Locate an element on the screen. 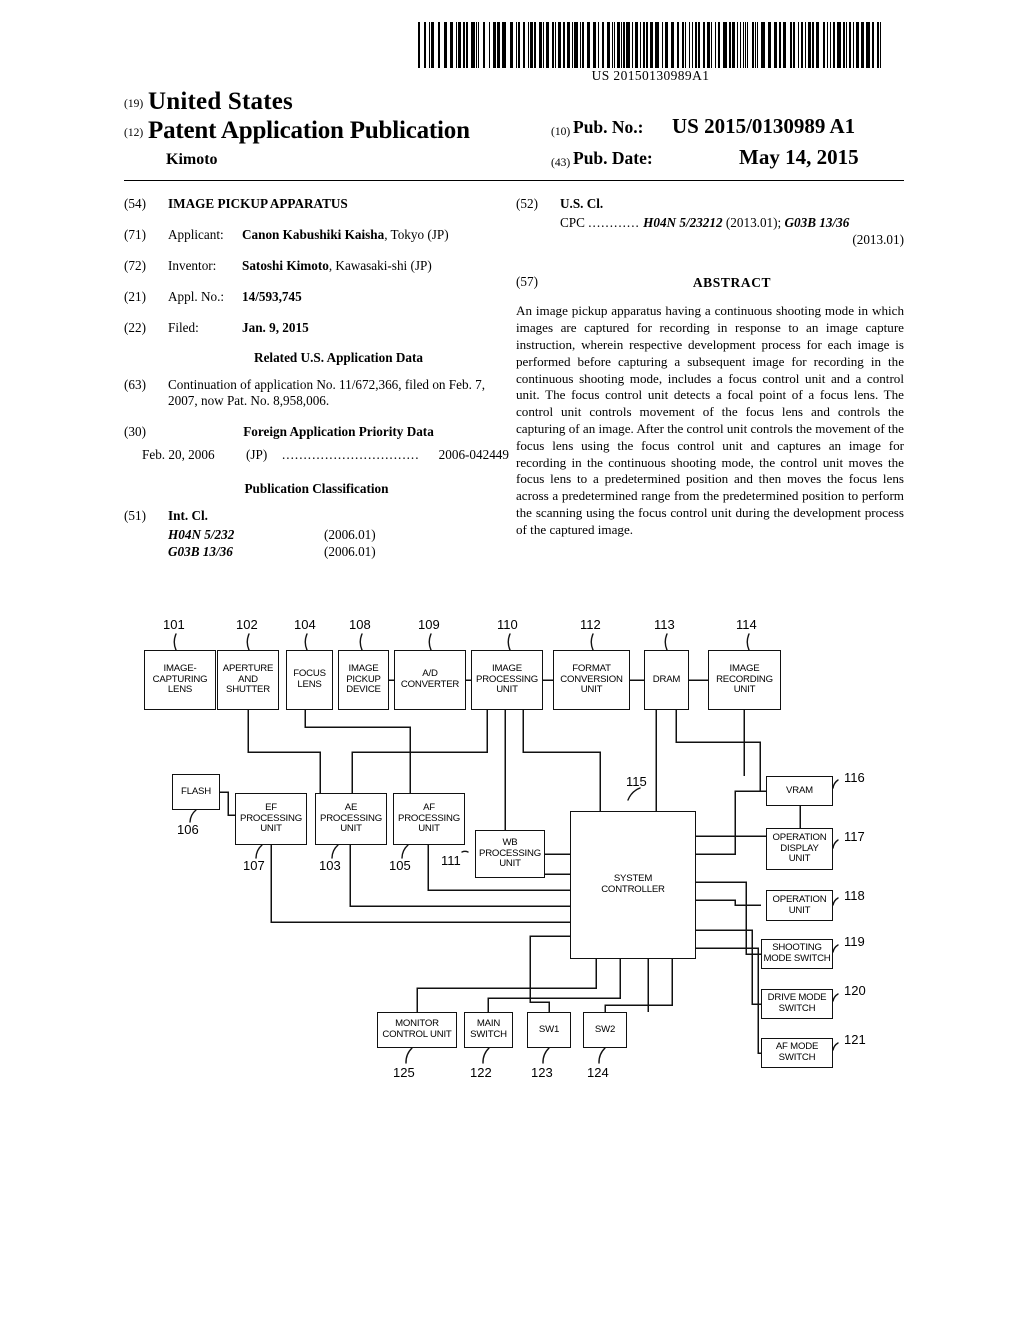  diagram-block-104: FOCUS LENS is located at coordinates (309, 680).